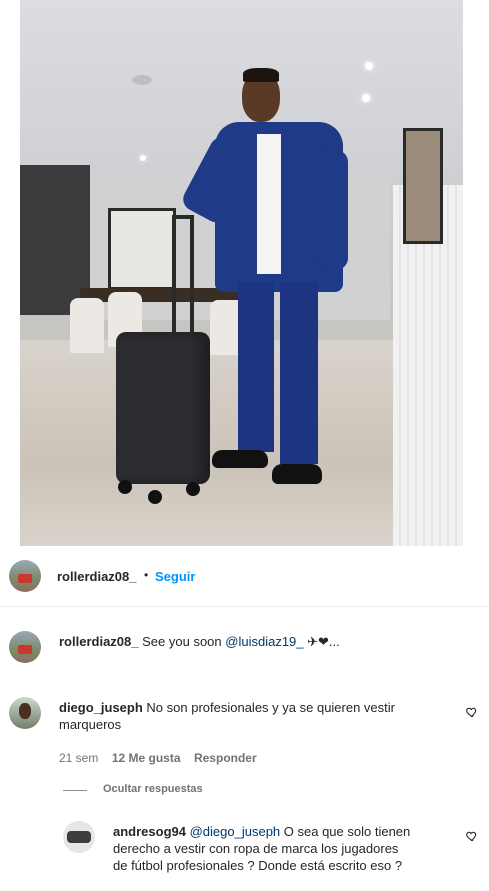  What do you see at coordinates (87, 325) in the screenshot?
I see `dining-chair` at bounding box center [87, 325].